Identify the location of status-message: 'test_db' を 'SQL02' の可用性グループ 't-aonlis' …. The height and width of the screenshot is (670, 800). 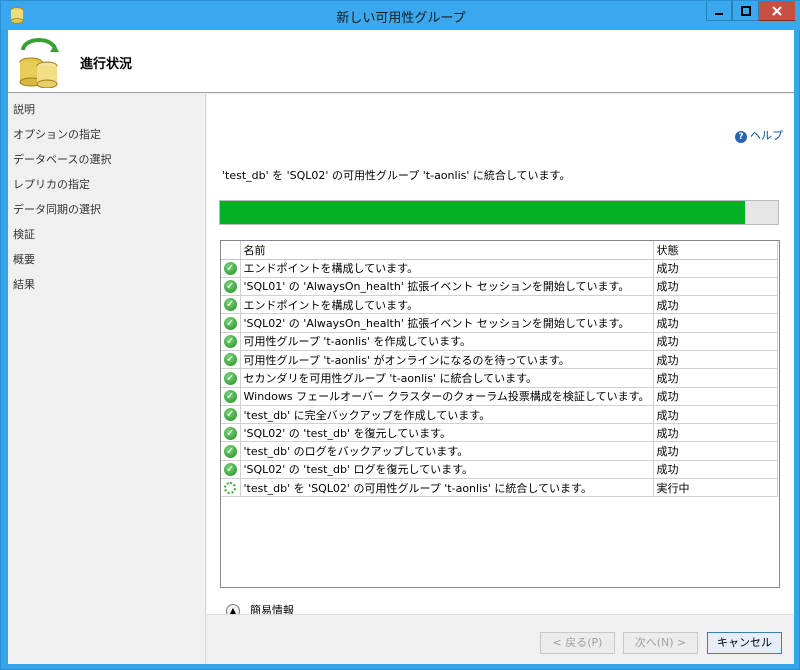
(396, 175).